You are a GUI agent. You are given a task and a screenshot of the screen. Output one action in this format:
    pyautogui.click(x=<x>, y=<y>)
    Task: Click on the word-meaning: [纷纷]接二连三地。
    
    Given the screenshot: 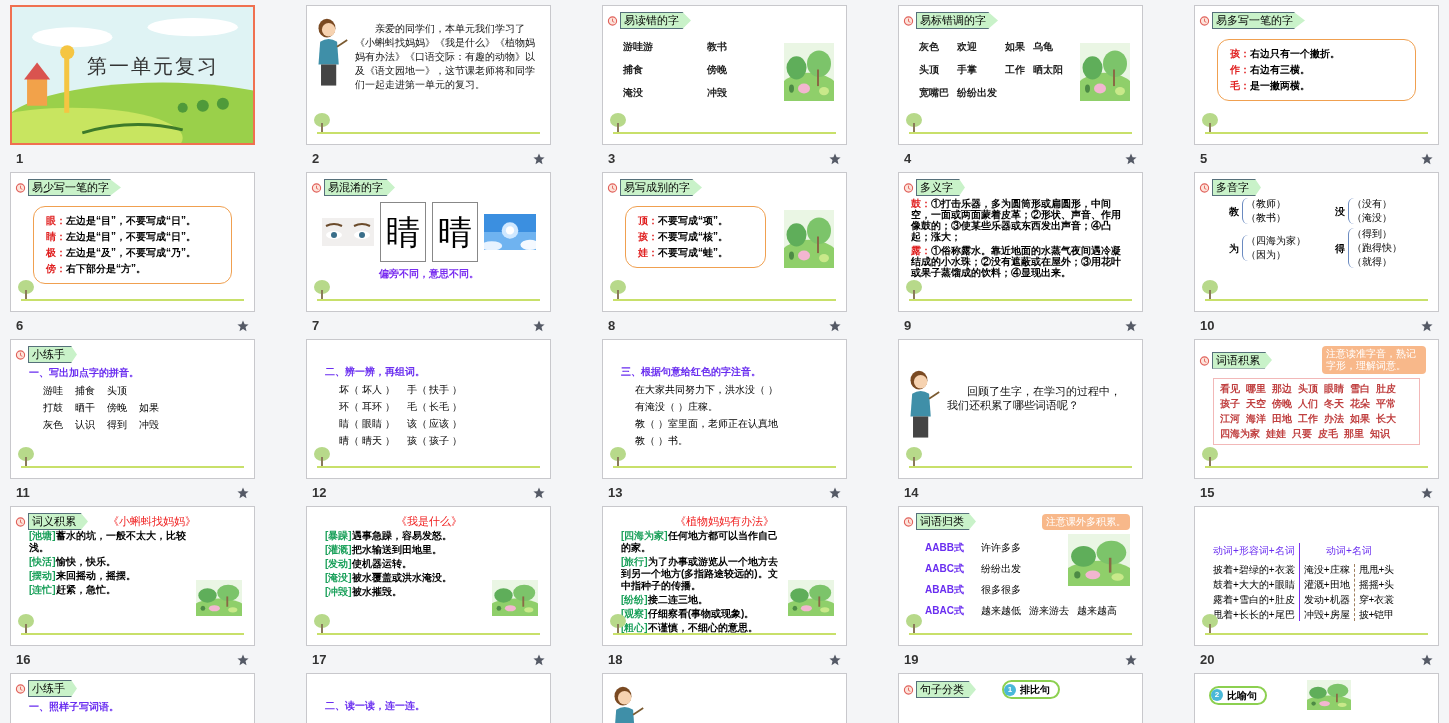 What is the action you would take?
    pyautogui.click(x=665, y=599)
    